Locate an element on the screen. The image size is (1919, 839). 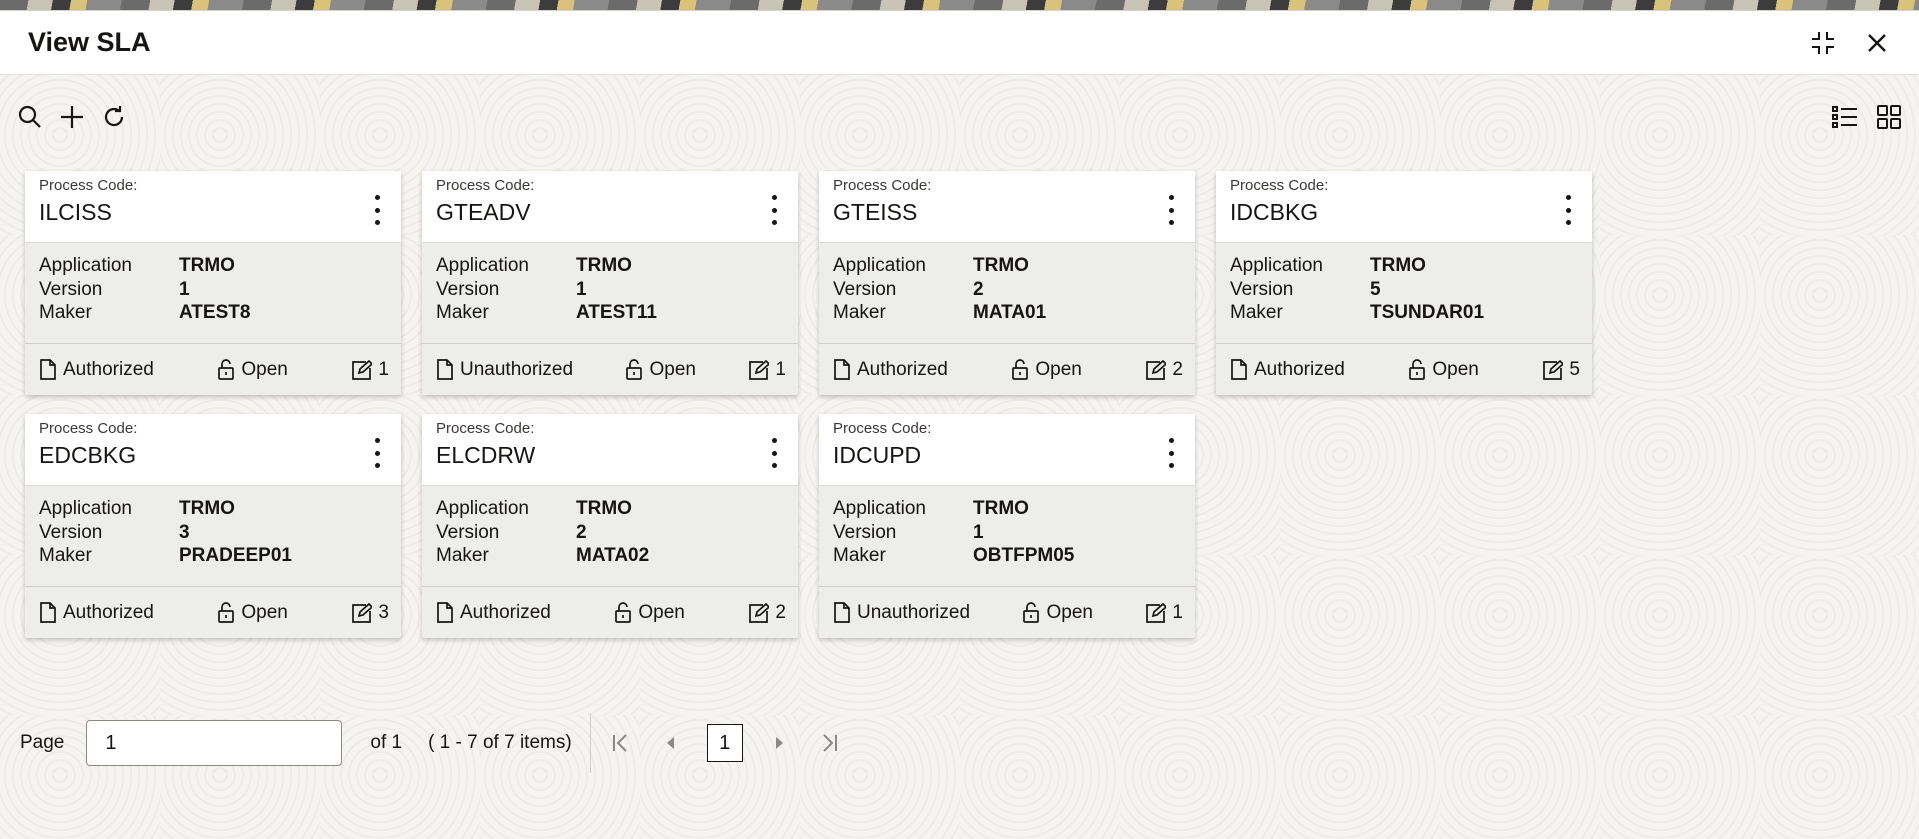
modification-count: 2 is located at coordinates (767, 613).